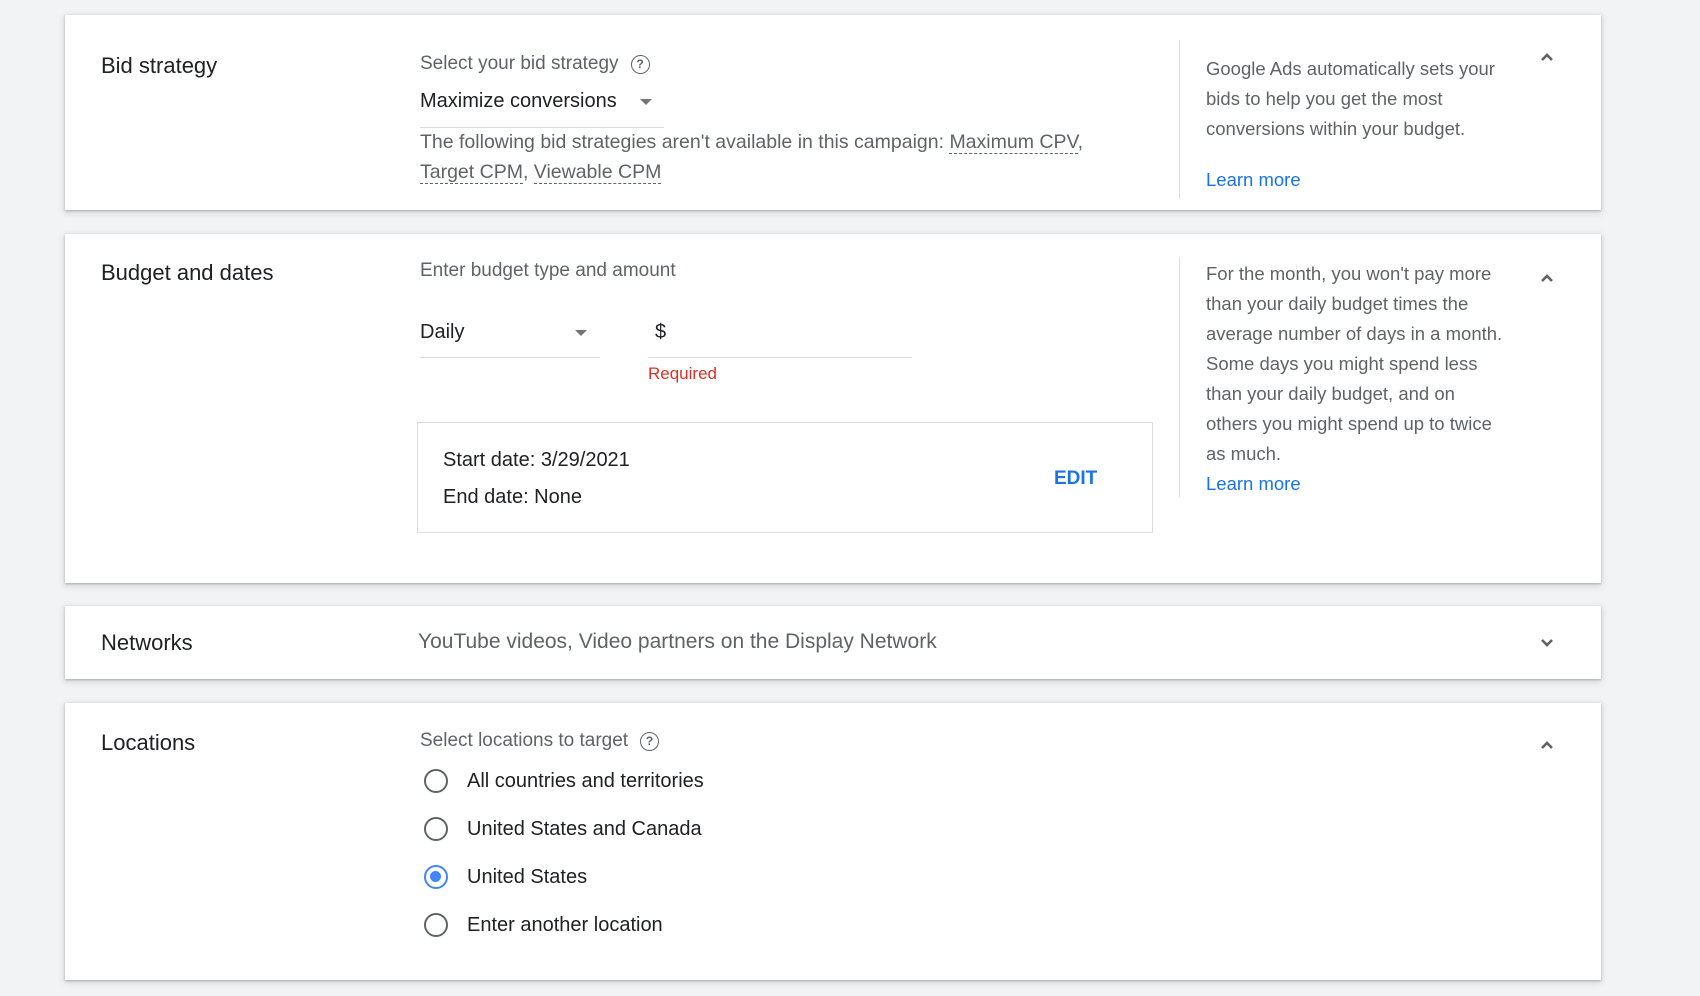 The image size is (1700, 996). What do you see at coordinates (147, 642) in the screenshot?
I see `section-title: Networks` at bounding box center [147, 642].